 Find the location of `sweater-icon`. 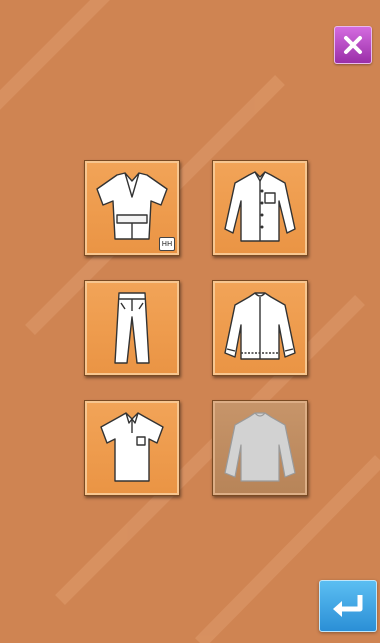

sweater-icon is located at coordinates (260, 447).